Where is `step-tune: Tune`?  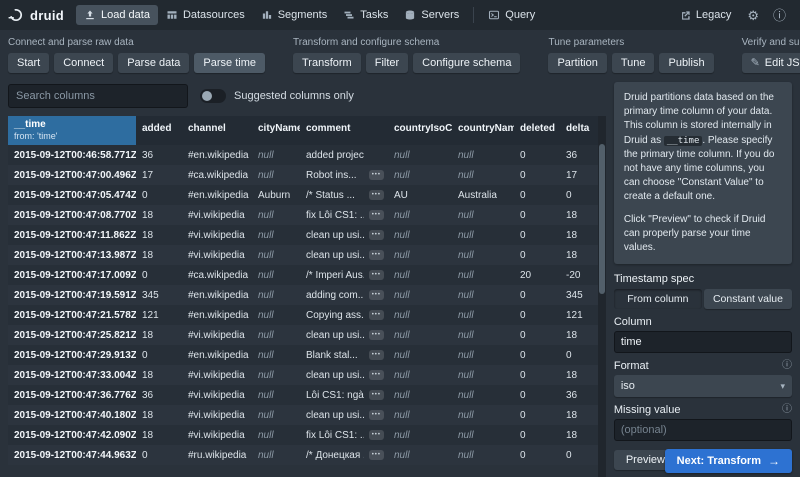 step-tune: Tune is located at coordinates (633, 63).